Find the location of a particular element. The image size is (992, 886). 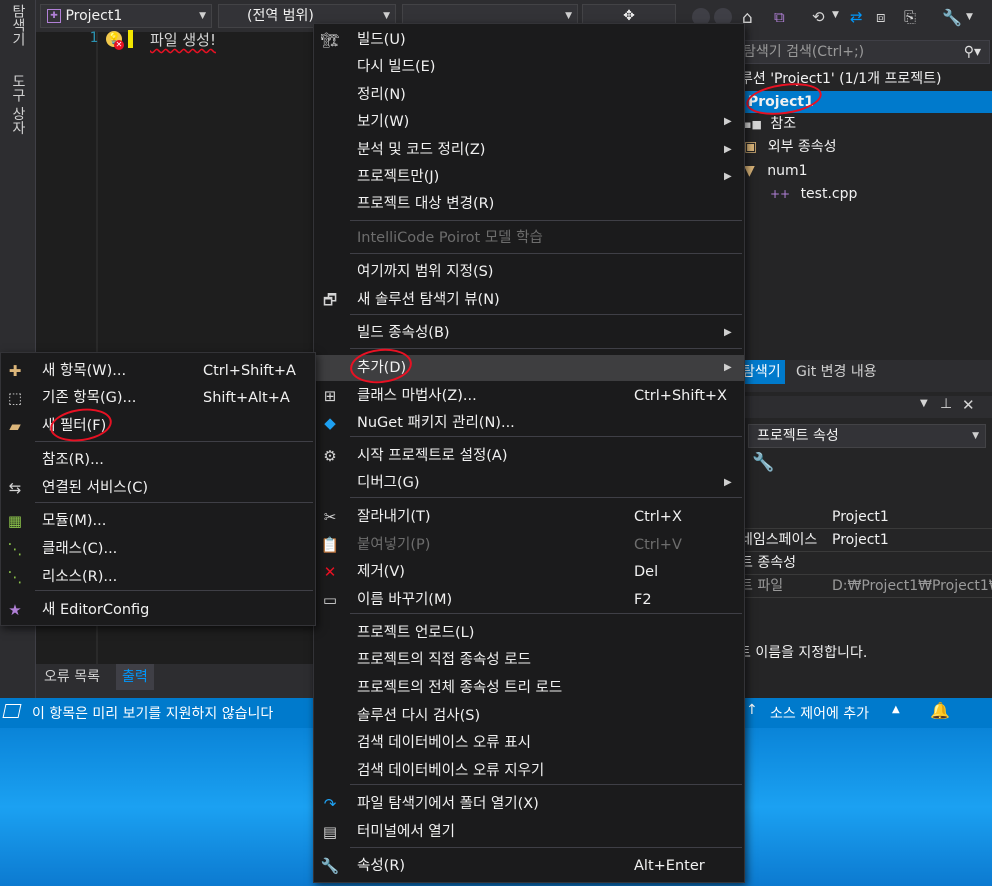

submenu-item: ★ 새 EditorConfig is located at coordinates (158, 610).